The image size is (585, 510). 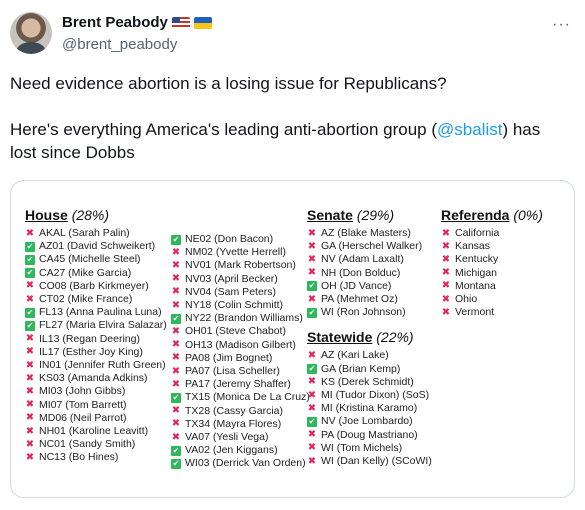 I want to click on list-item-label: MI03 (John Gibbs), so click(x=82, y=391).